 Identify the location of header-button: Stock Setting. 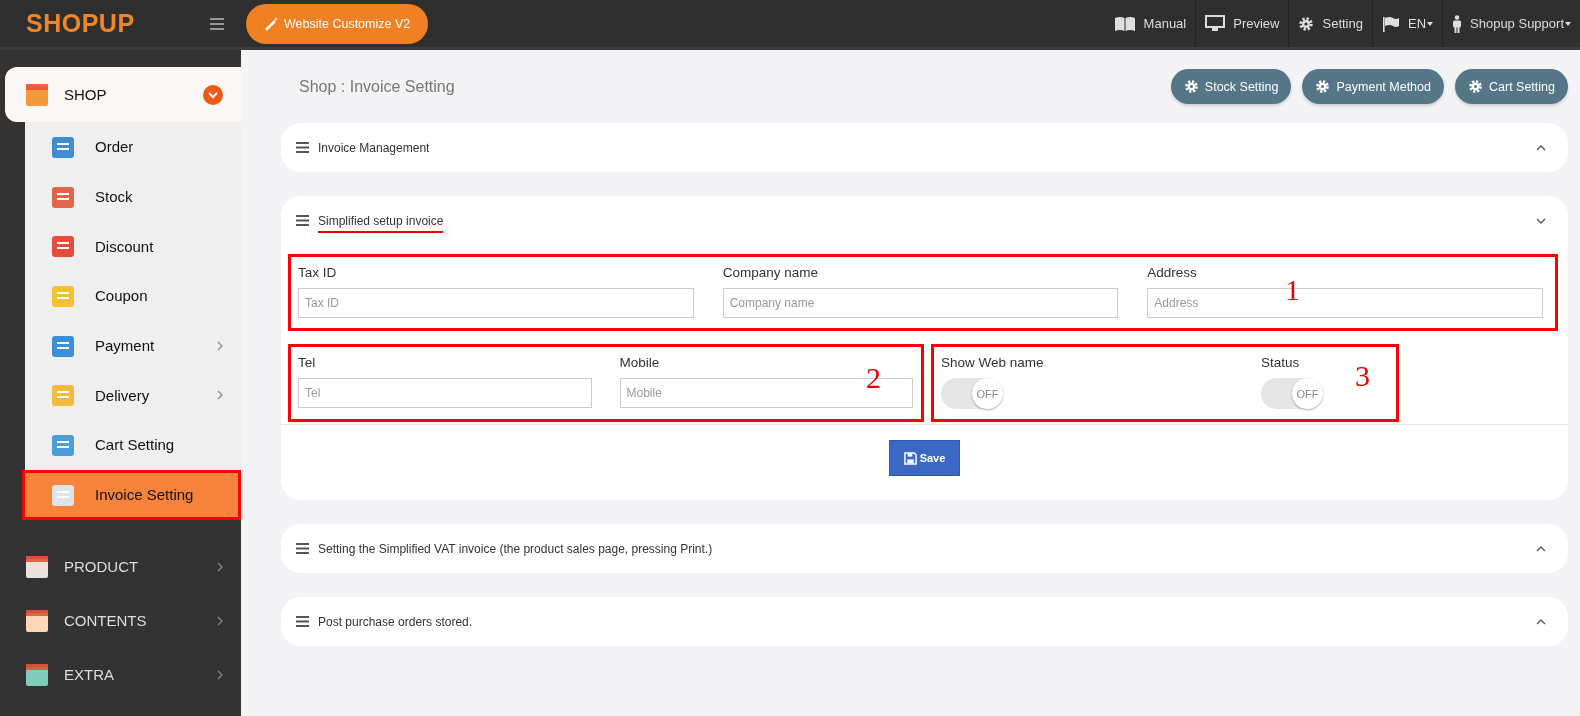
(1231, 86).